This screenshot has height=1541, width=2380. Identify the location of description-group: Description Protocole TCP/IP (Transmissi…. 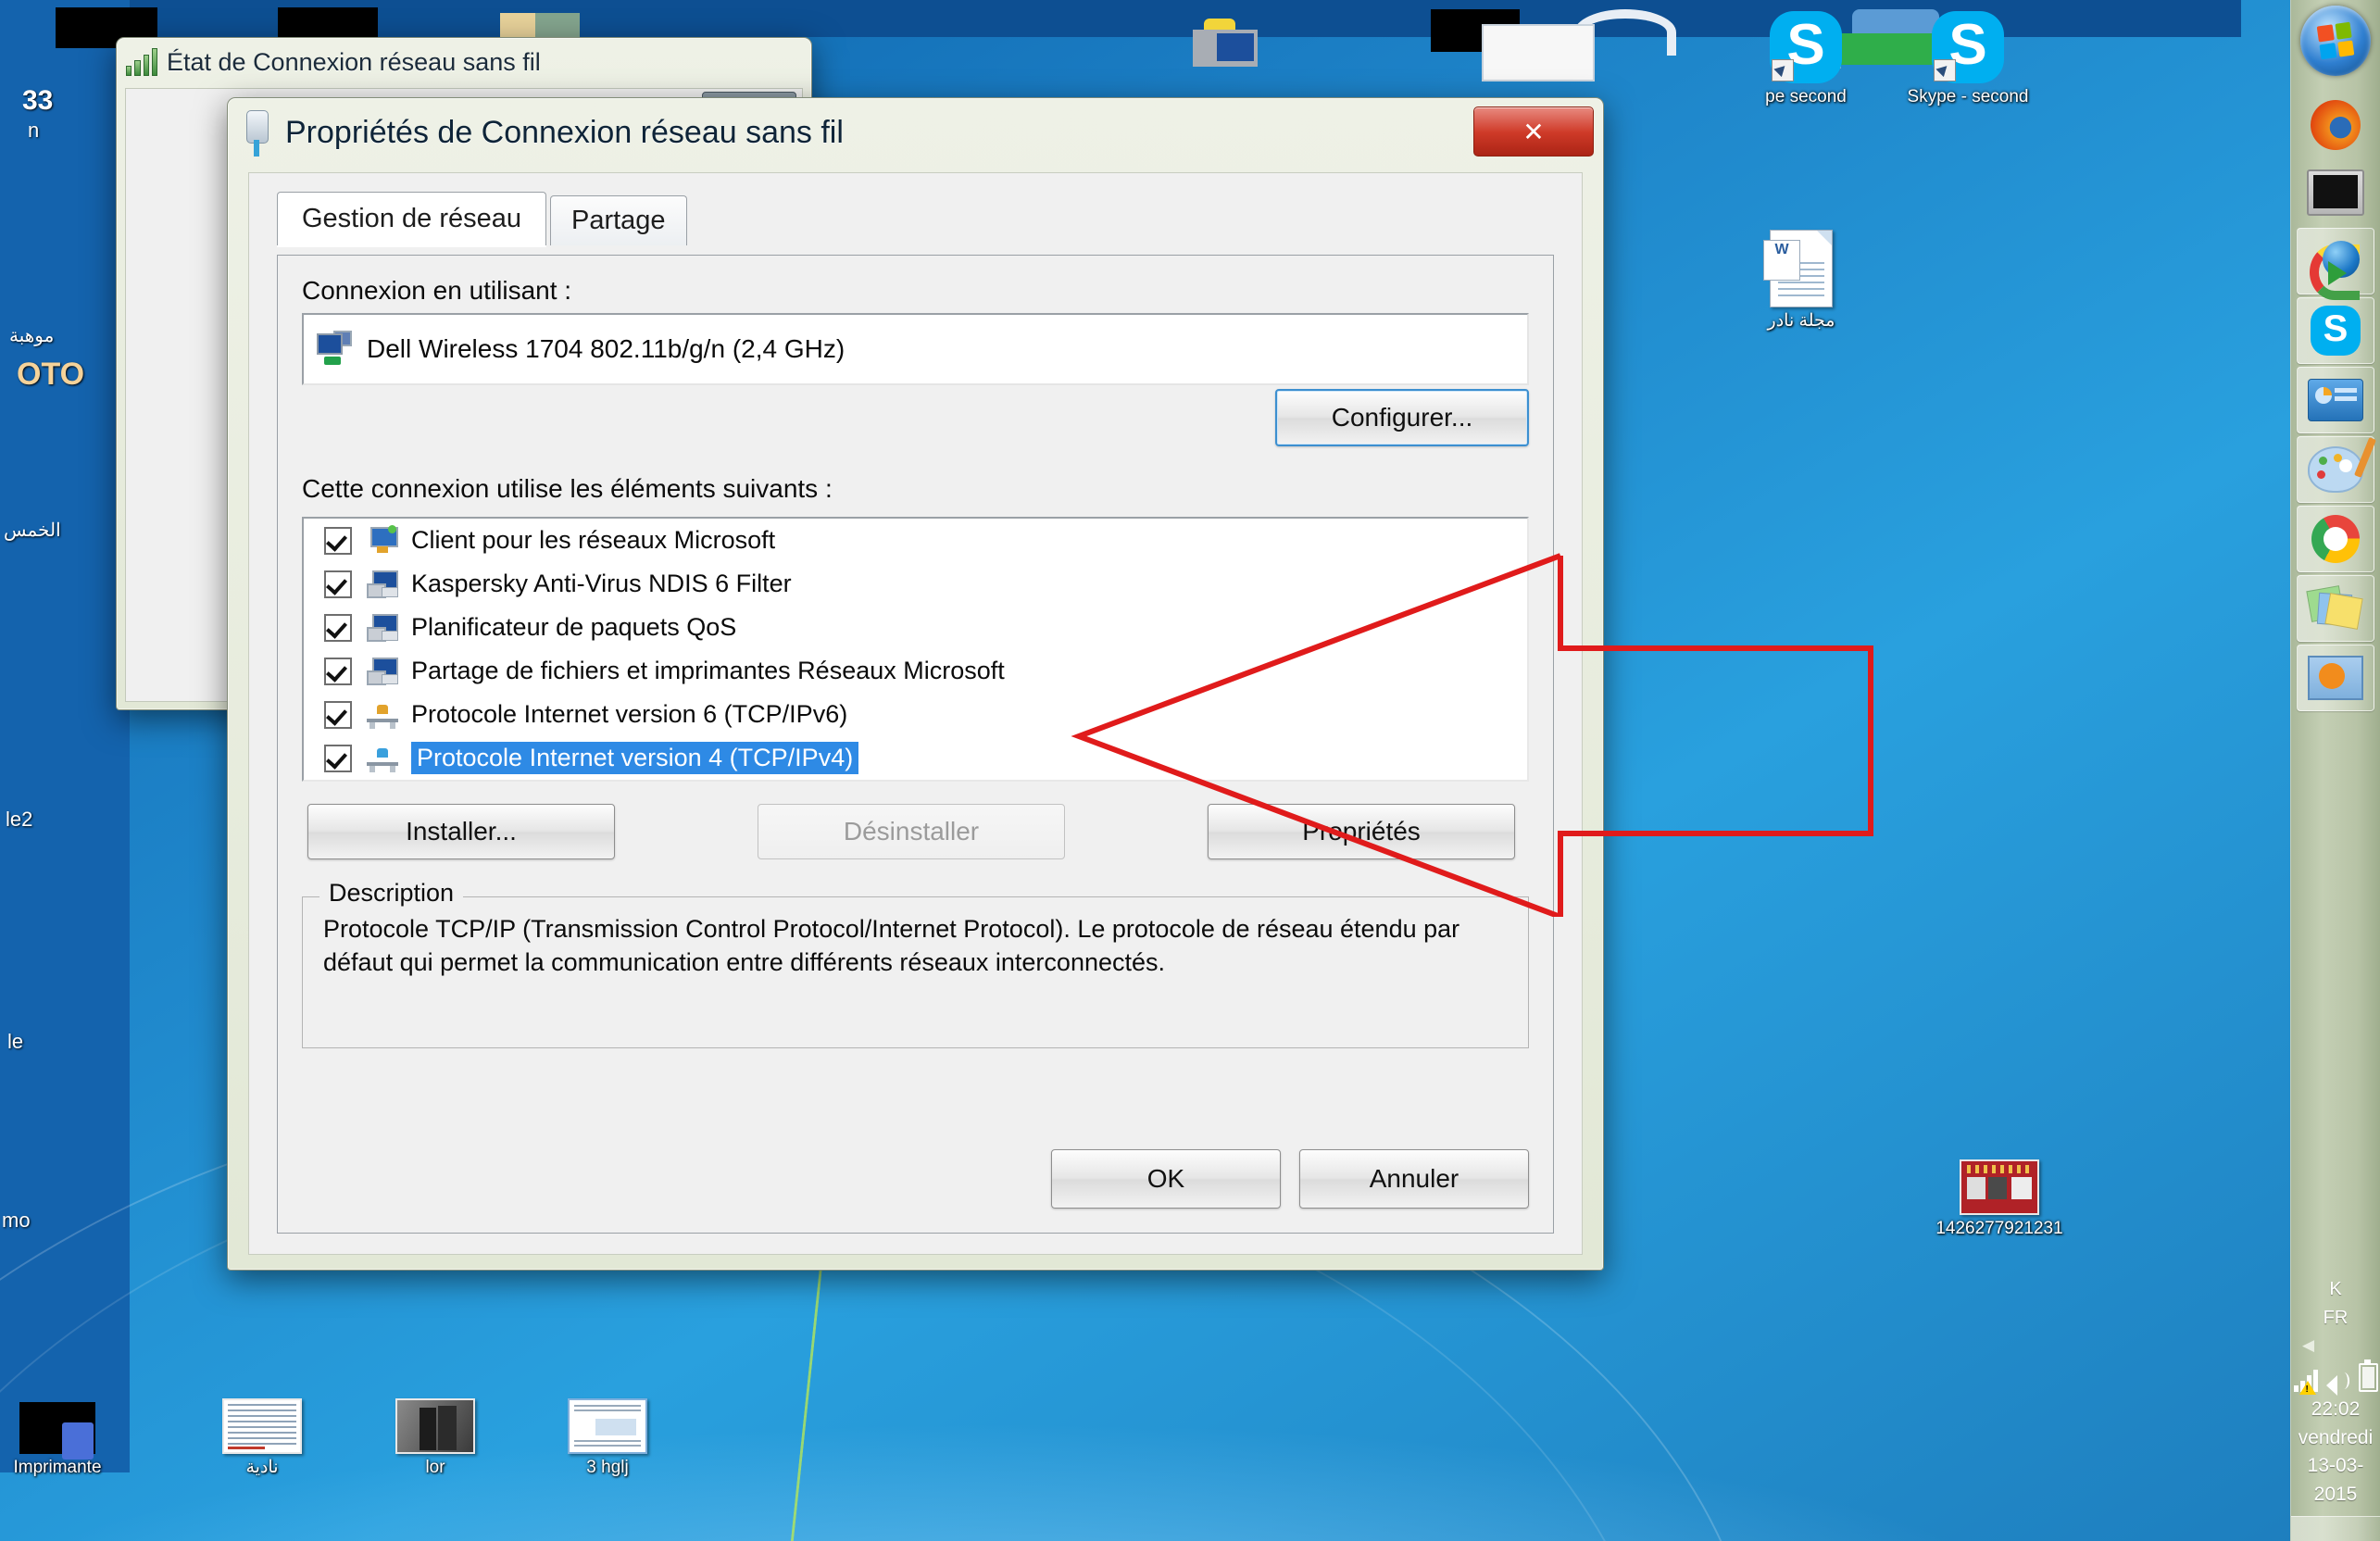
(915, 963).